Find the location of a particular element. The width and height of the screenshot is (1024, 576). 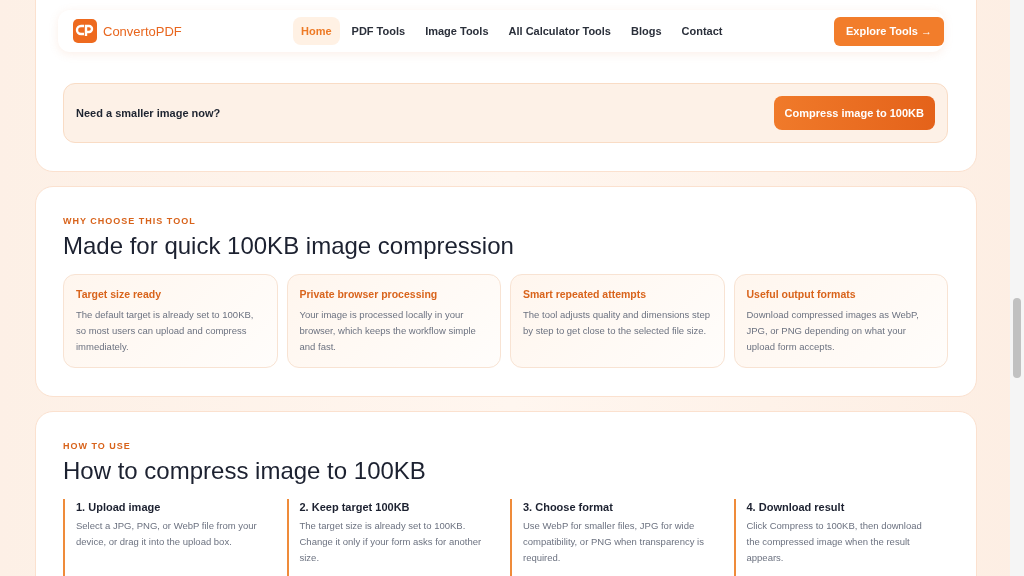

section-title: How to compress image to 100KB is located at coordinates (245, 471).